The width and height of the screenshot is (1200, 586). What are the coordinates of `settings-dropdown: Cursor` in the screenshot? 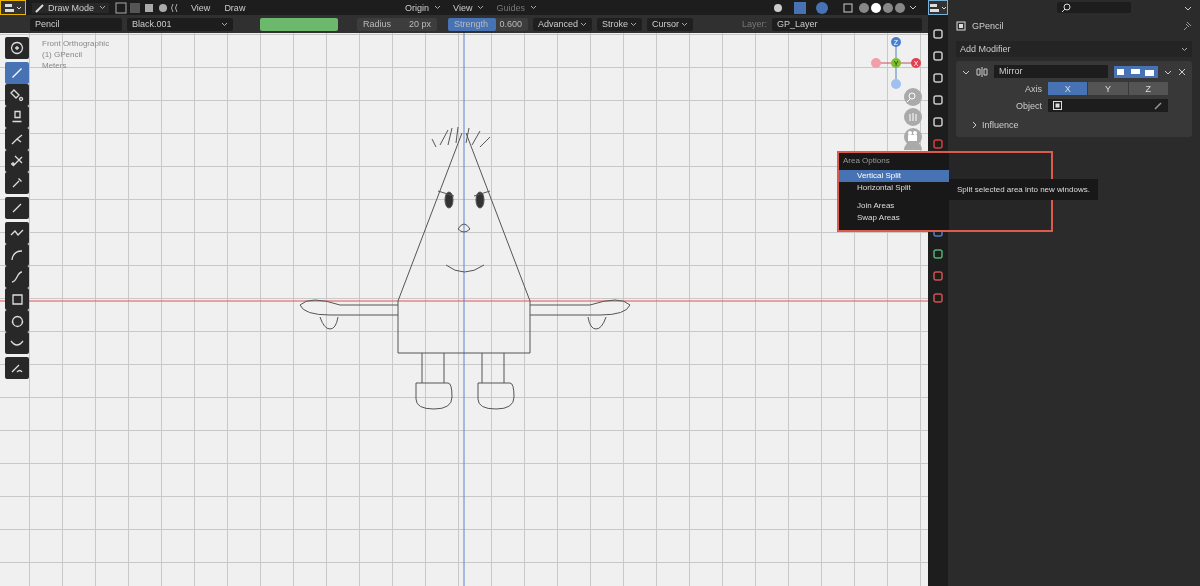 It's located at (670, 24).